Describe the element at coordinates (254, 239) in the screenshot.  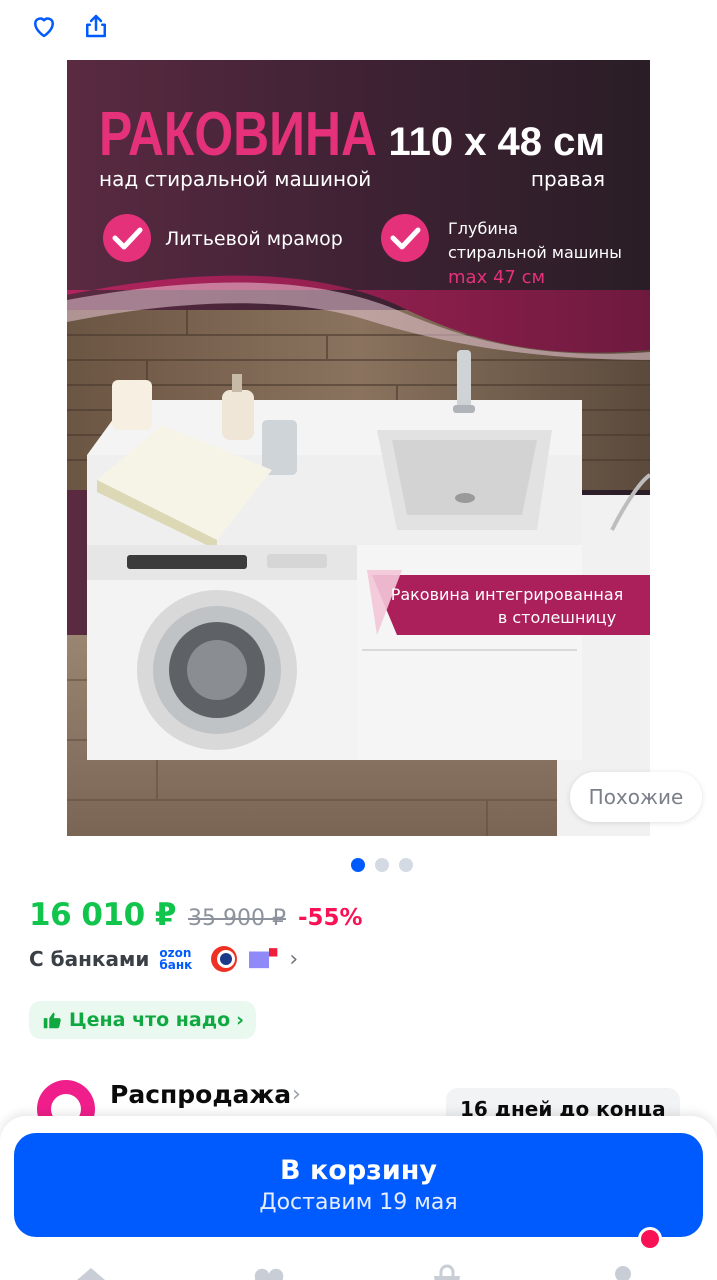
I see `feature-marble: Литьевой мрамор` at that location.